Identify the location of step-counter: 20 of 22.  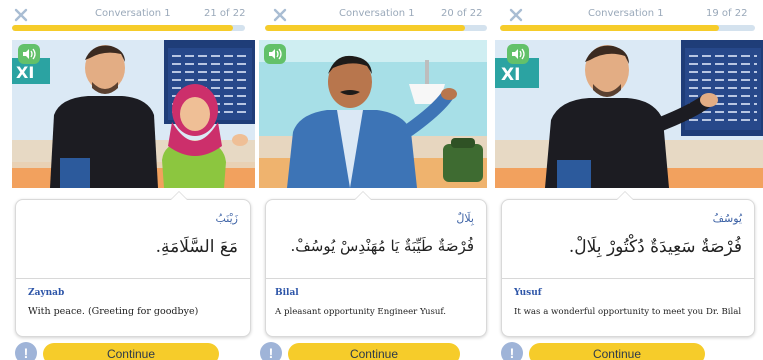
(462, 13).